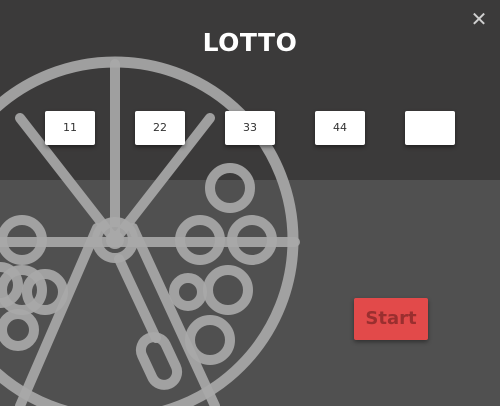  I want to click on number-slot-3: 33, so click(250, 128).